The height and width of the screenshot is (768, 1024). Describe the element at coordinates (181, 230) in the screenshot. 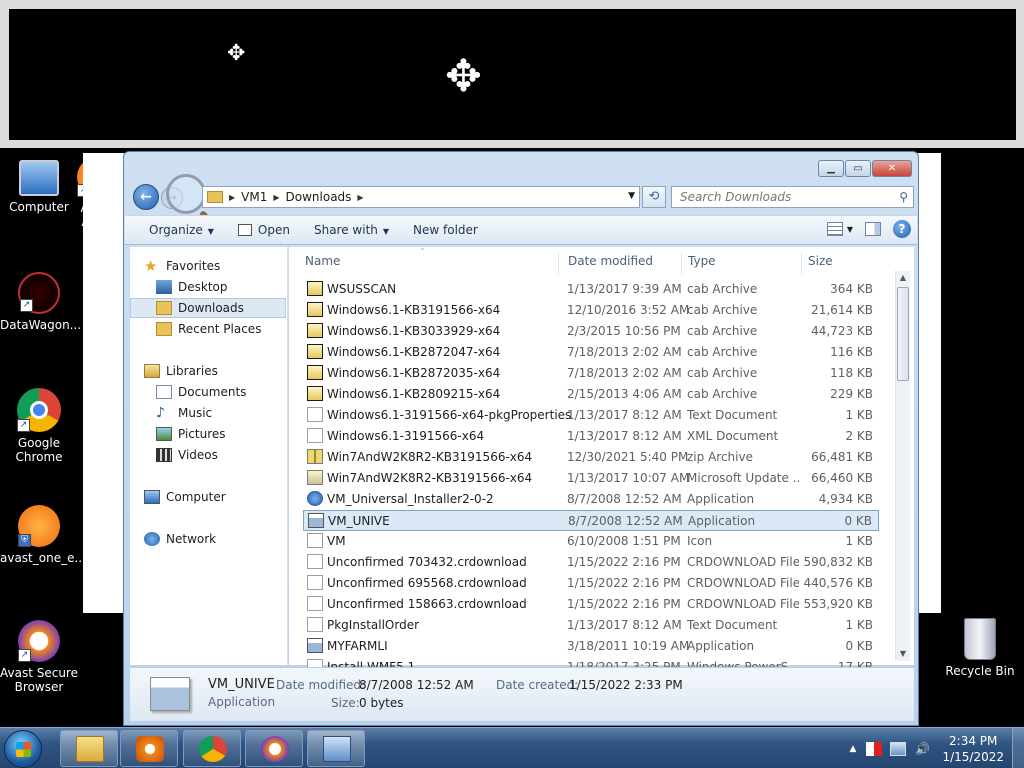

I see `organize-button: Organize ▼` at that location.